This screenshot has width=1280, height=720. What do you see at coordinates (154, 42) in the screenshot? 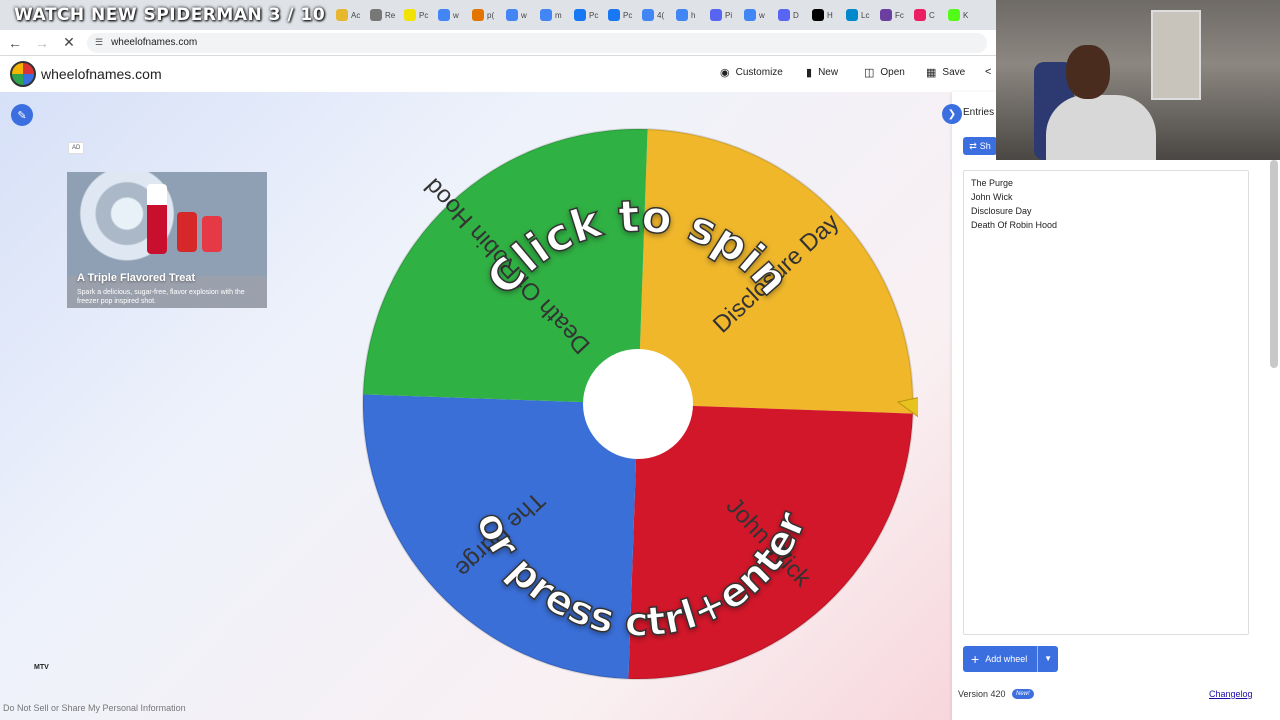
I see `url-text: wheelofnames.com` at bounding box center [154, 42].